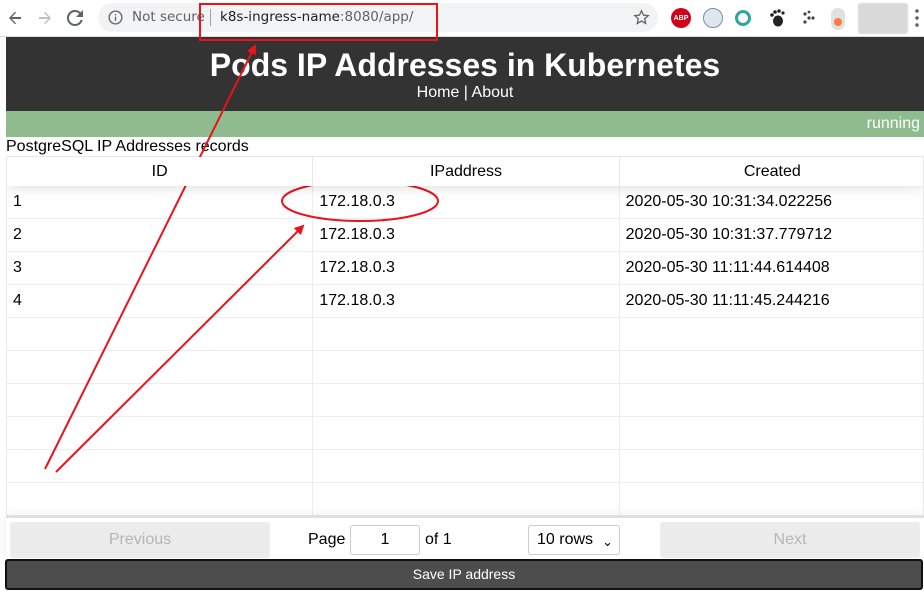 The height and width of the screenshot is (595, 924). Describe the element at coordinates (917, 18) in the screenshot. I see `kebab-menu-icon` at that location.